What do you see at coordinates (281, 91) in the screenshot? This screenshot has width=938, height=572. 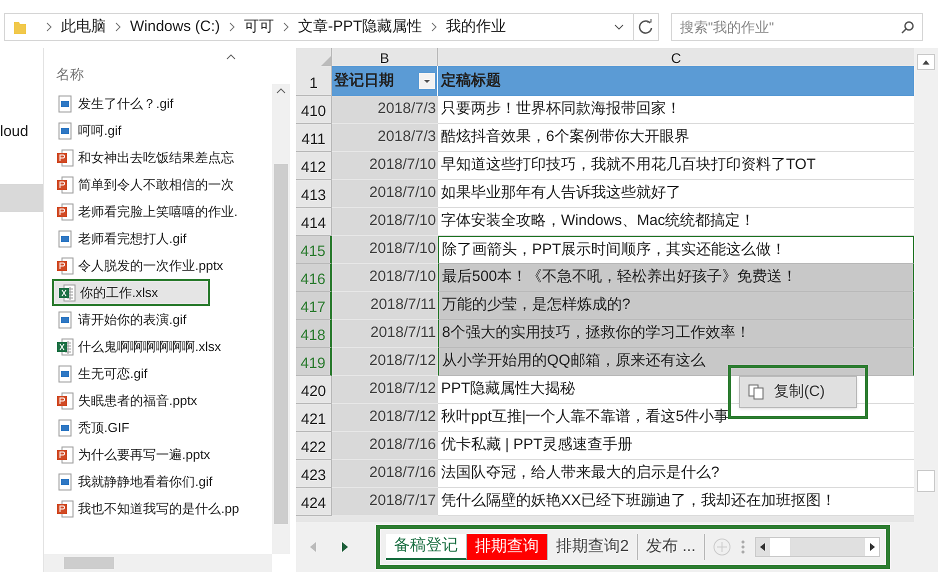 I see `scroll-up-icon` at bounding box center [281, 91].